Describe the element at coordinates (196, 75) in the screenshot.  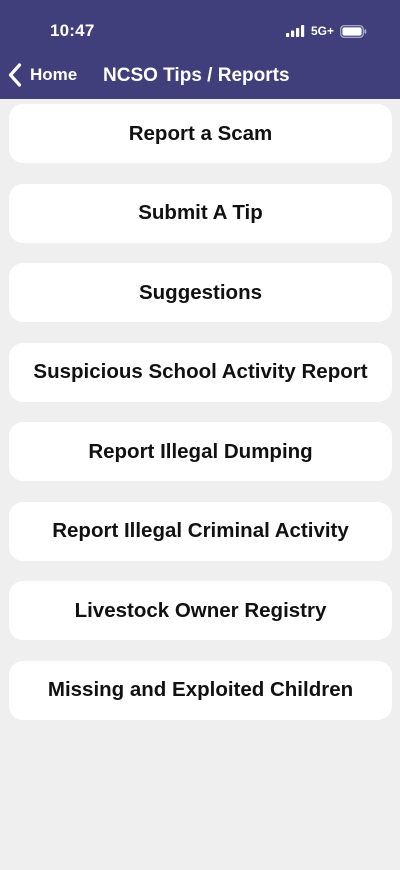
I see `page-title: NCSO Tips / Reports` at that location.